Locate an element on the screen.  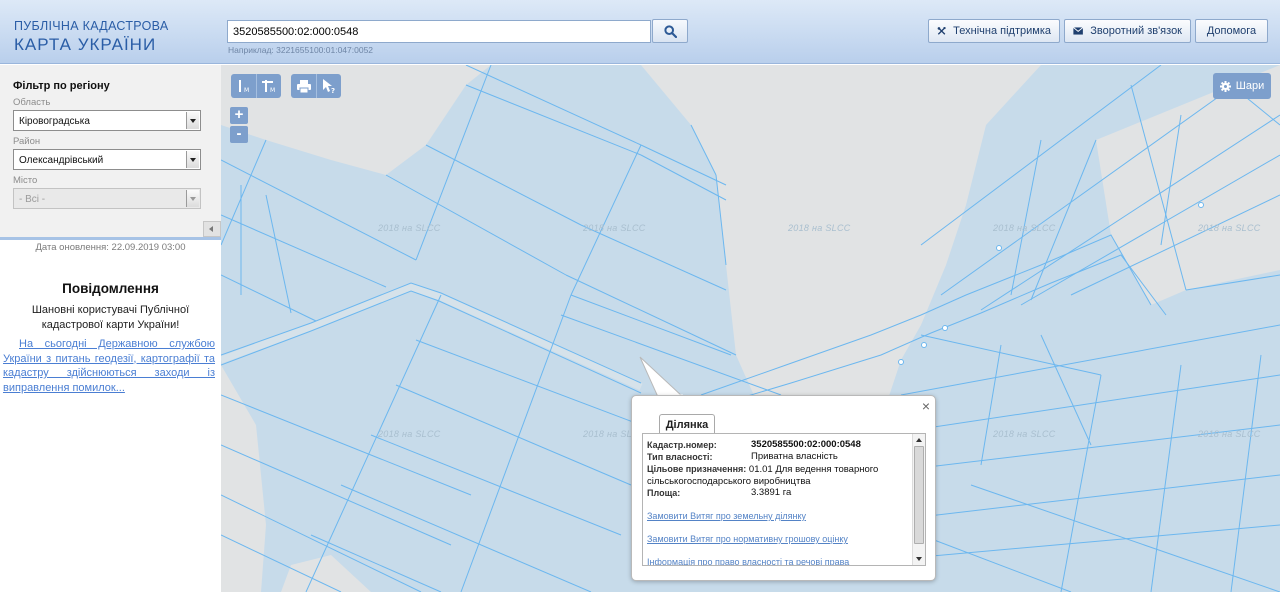
cadastral-value: 3520585500:02:000:0548 is located at coordinates (806, 444).